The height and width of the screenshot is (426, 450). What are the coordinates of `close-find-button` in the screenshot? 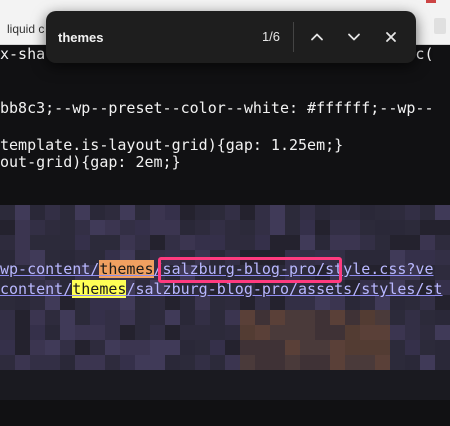 It's located at (391, 37).